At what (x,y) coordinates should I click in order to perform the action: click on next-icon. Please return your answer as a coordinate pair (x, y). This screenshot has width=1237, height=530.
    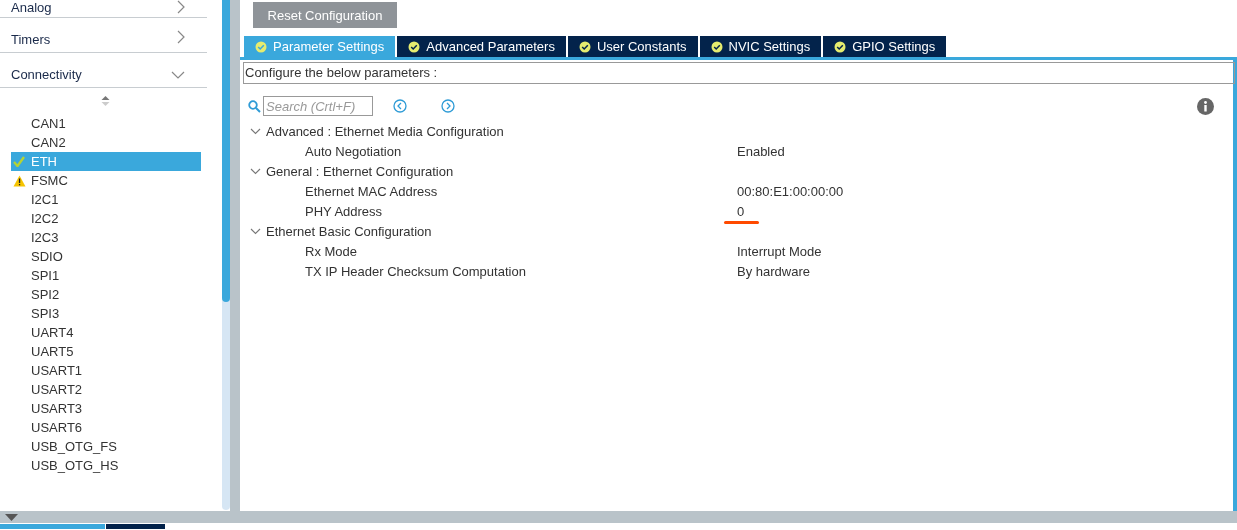
    Looking at the image, I should click on (448, 106).